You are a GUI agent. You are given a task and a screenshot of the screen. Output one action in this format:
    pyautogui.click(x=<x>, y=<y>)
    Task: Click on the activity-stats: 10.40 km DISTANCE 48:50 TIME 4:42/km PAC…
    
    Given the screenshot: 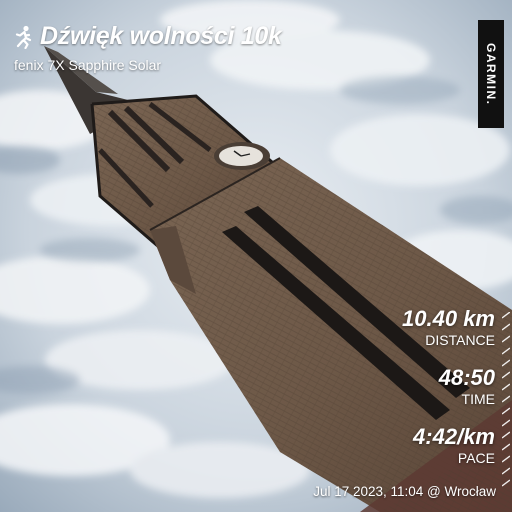 What is the action you would take?
    pyautogui.click(x=385, y=386)
    